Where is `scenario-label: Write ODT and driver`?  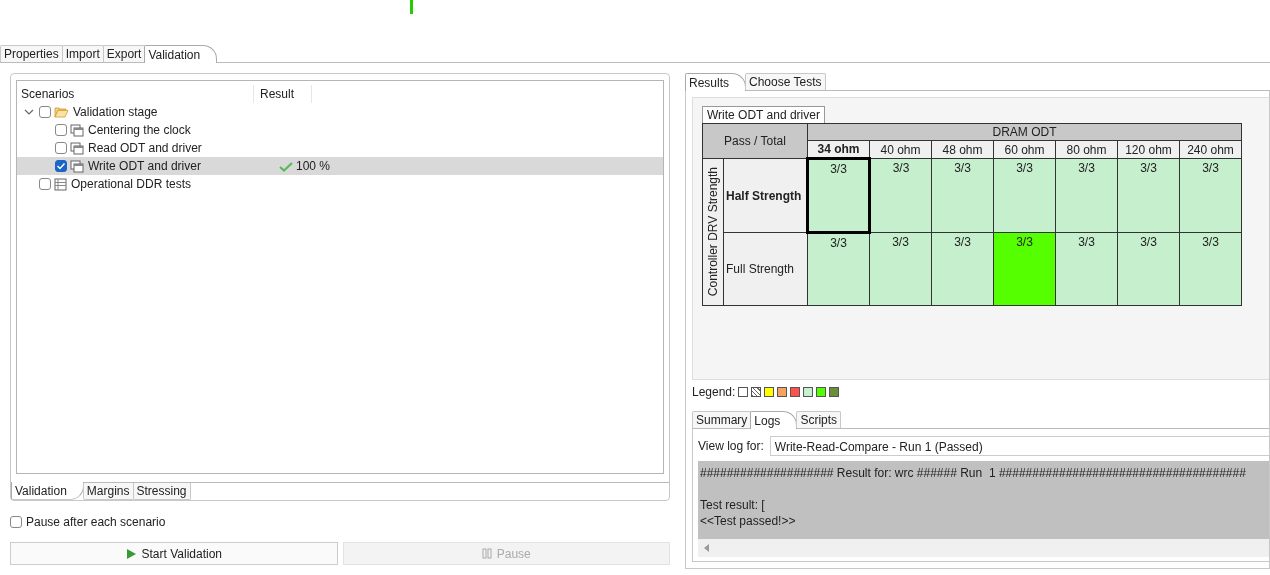
scenario-label: Write ODT and driver is located at coordinates (144, 166).